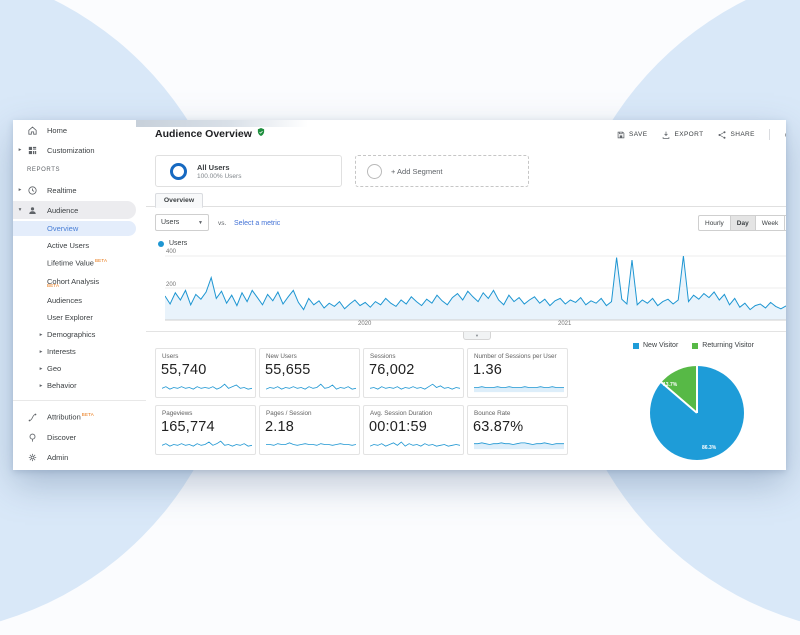 This screenshot has width=800, height=635. Describe the element at coordinates (161, 244) in the screenshot. I see `legend-dot-icon` at that location.